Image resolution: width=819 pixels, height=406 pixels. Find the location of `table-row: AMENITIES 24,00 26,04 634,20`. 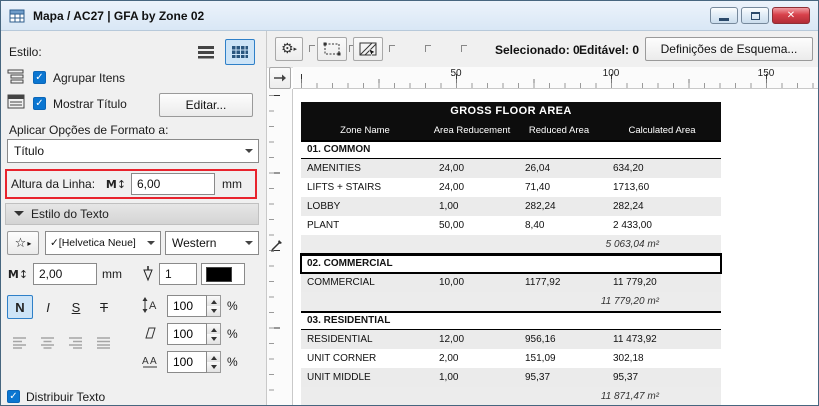

table-row: AMENITIES 24,00 26,04 634,20 is located at coordinates (511, 168).